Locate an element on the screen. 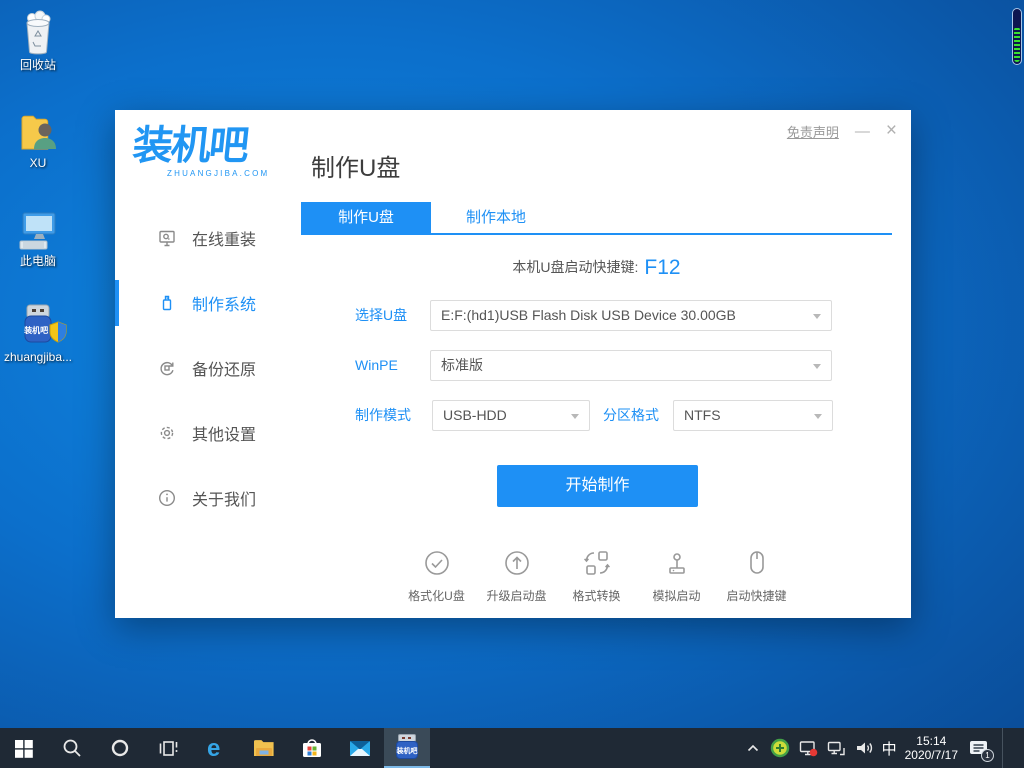 The height and width of the screenshot is (768, 1024). monitor-reinstall-icon is located at coordinates (167, 238).